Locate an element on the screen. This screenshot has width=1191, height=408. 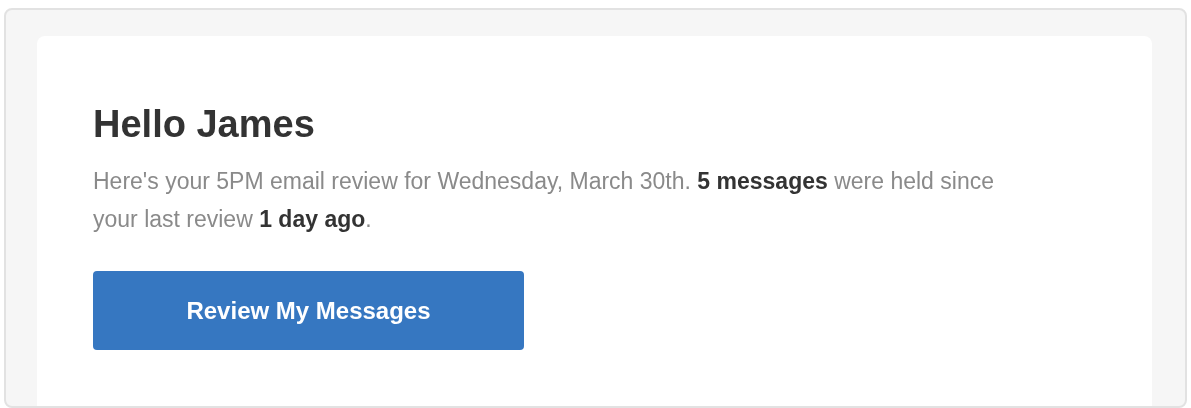
greeting-heading: Hello James is located at coordinates (204, 124).